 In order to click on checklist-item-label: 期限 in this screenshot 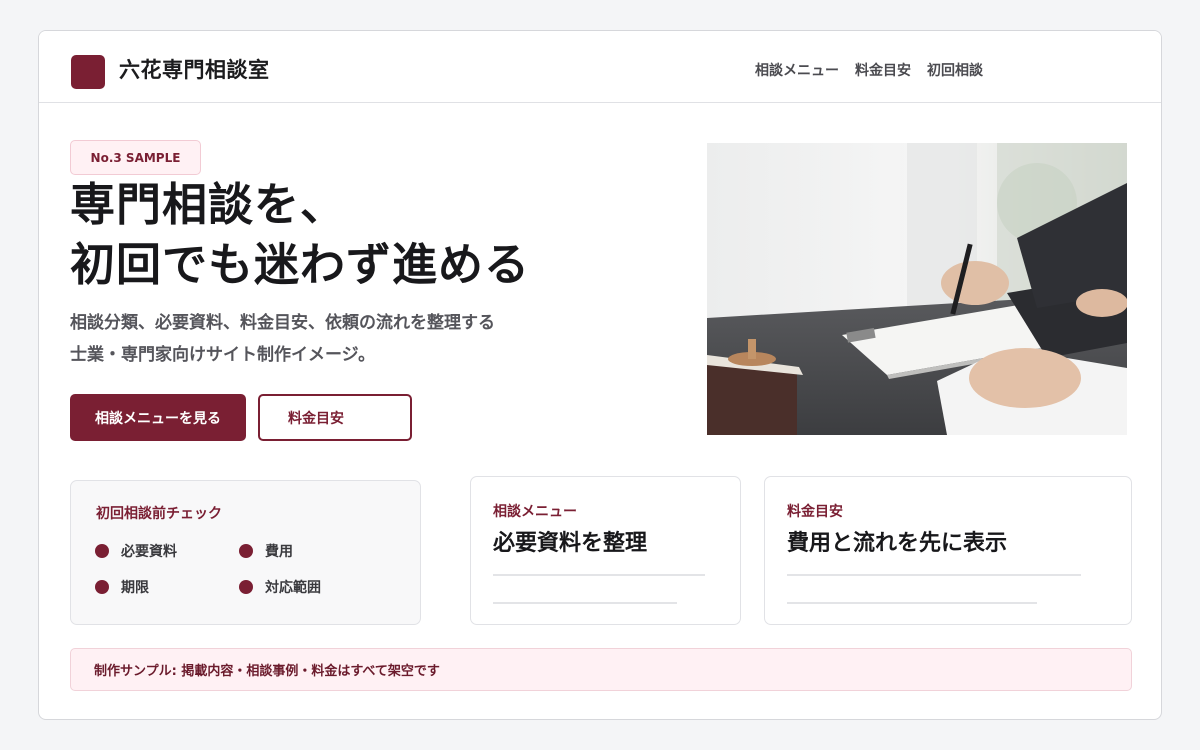, I will do `click(135, 588)`.